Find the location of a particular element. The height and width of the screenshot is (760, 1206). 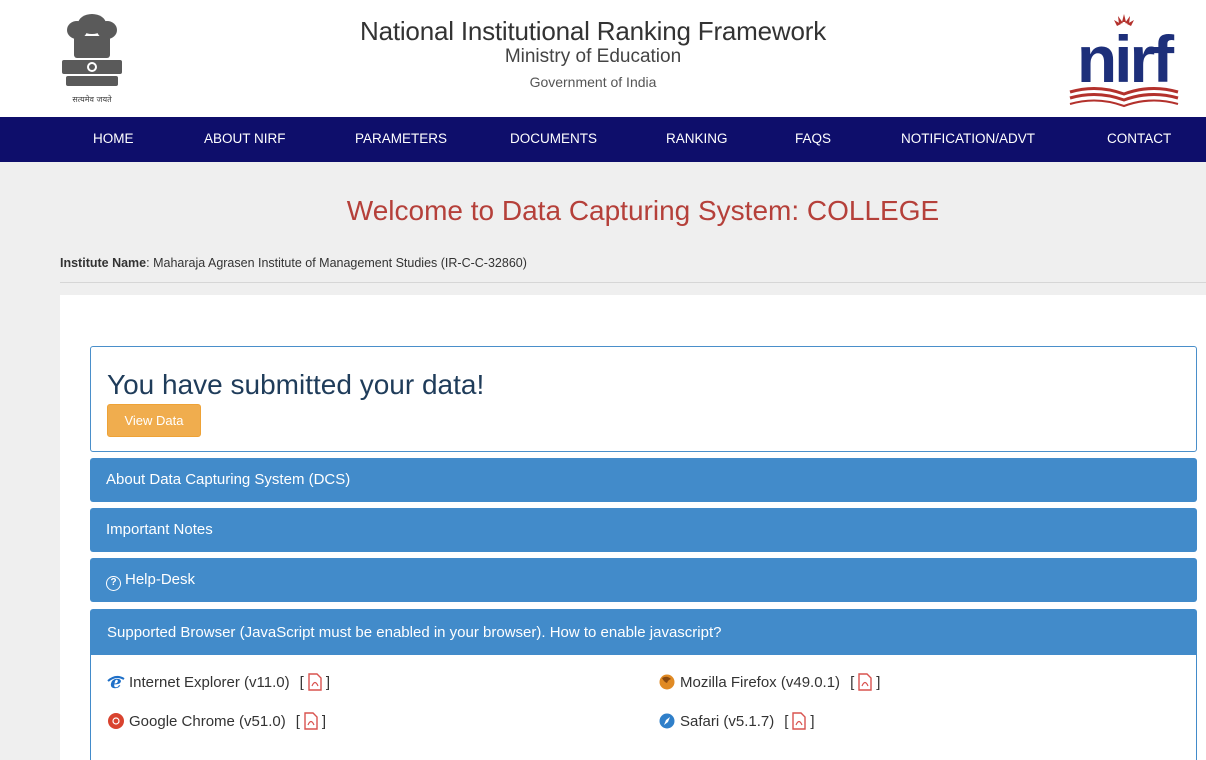

browser-chrome-row: Google Chrome (v51.0) [] is located at coordinates (216, 721).